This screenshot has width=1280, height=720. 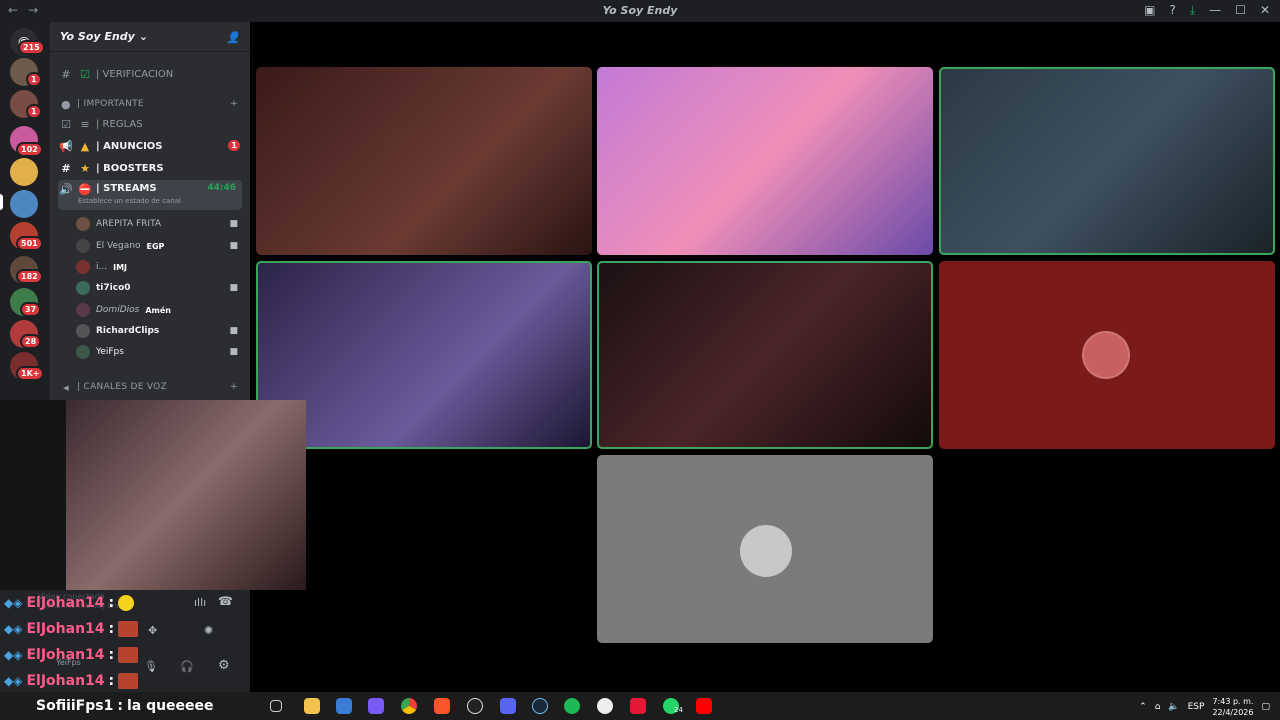 I want to click on channel-label: | STREAMS, so click(x=126, y=188).